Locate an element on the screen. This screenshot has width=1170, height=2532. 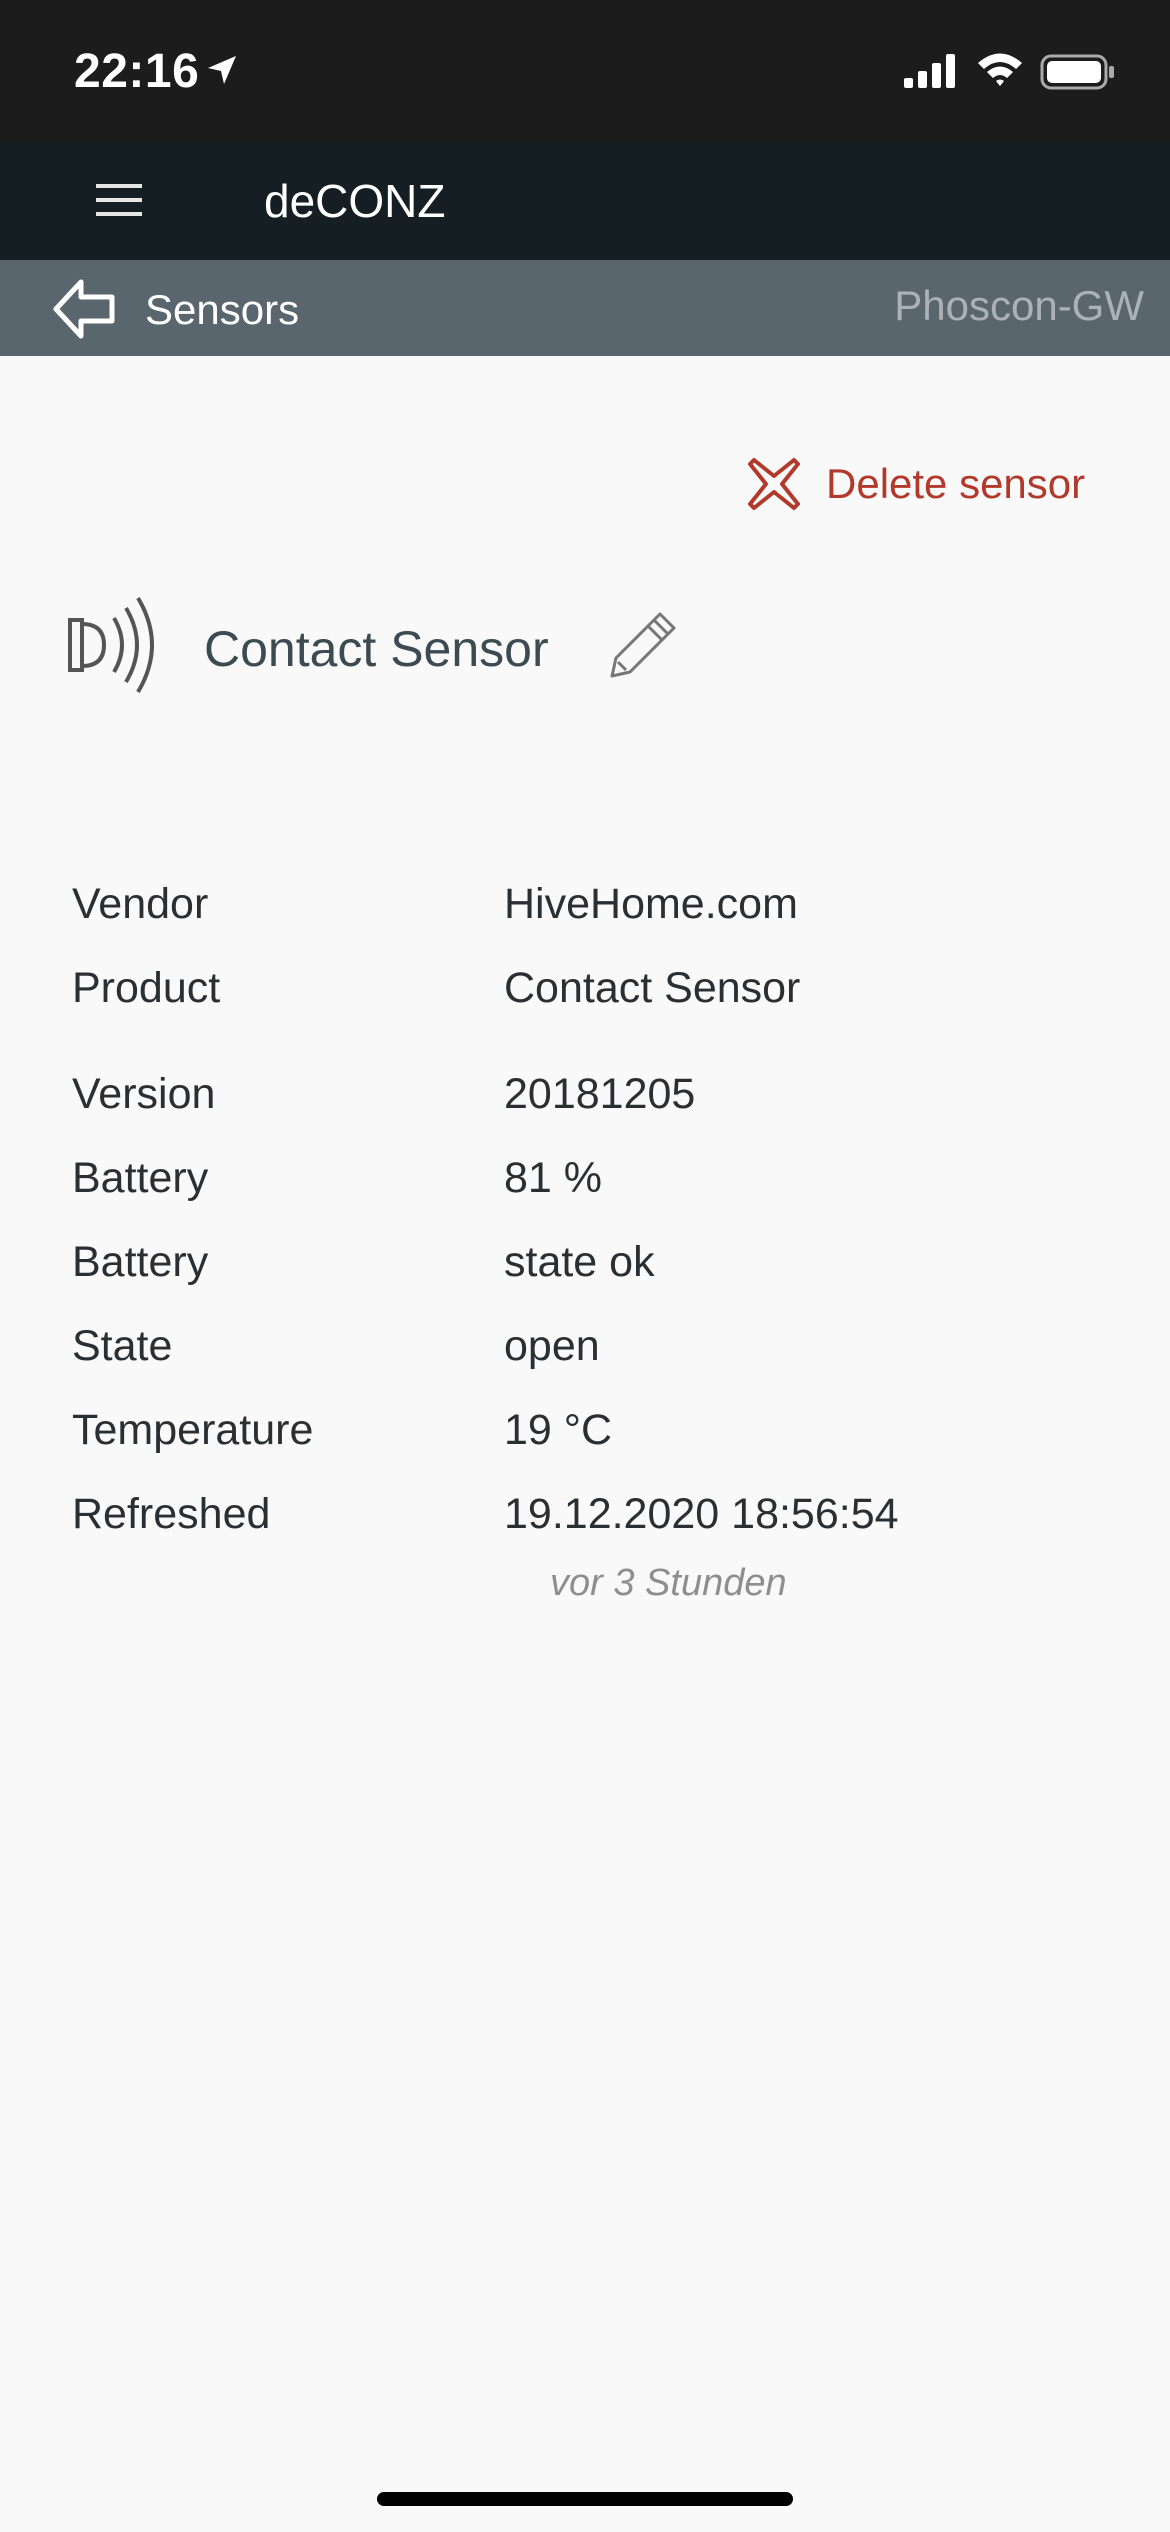
status-bar: 22:16 is located at coordinates (585, 71).